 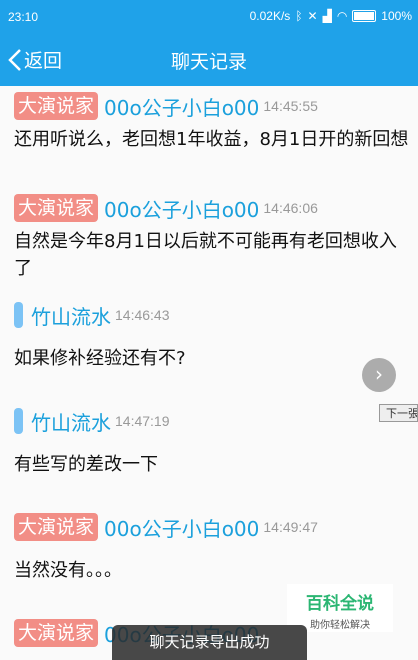 I want to click on toast-message: 聊天记录导出成功, so click(x=209, y=642).